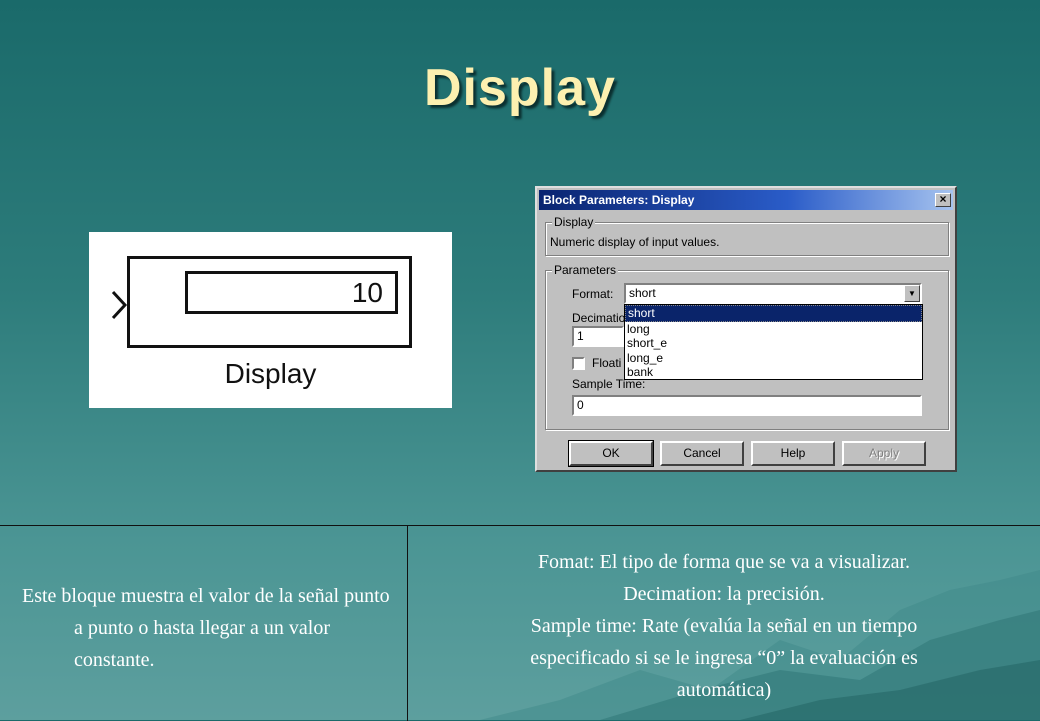  What do you see at coordinates (773, 372) in the screenshot?
I see `format-option: bank` at bounding box center [773, 372].